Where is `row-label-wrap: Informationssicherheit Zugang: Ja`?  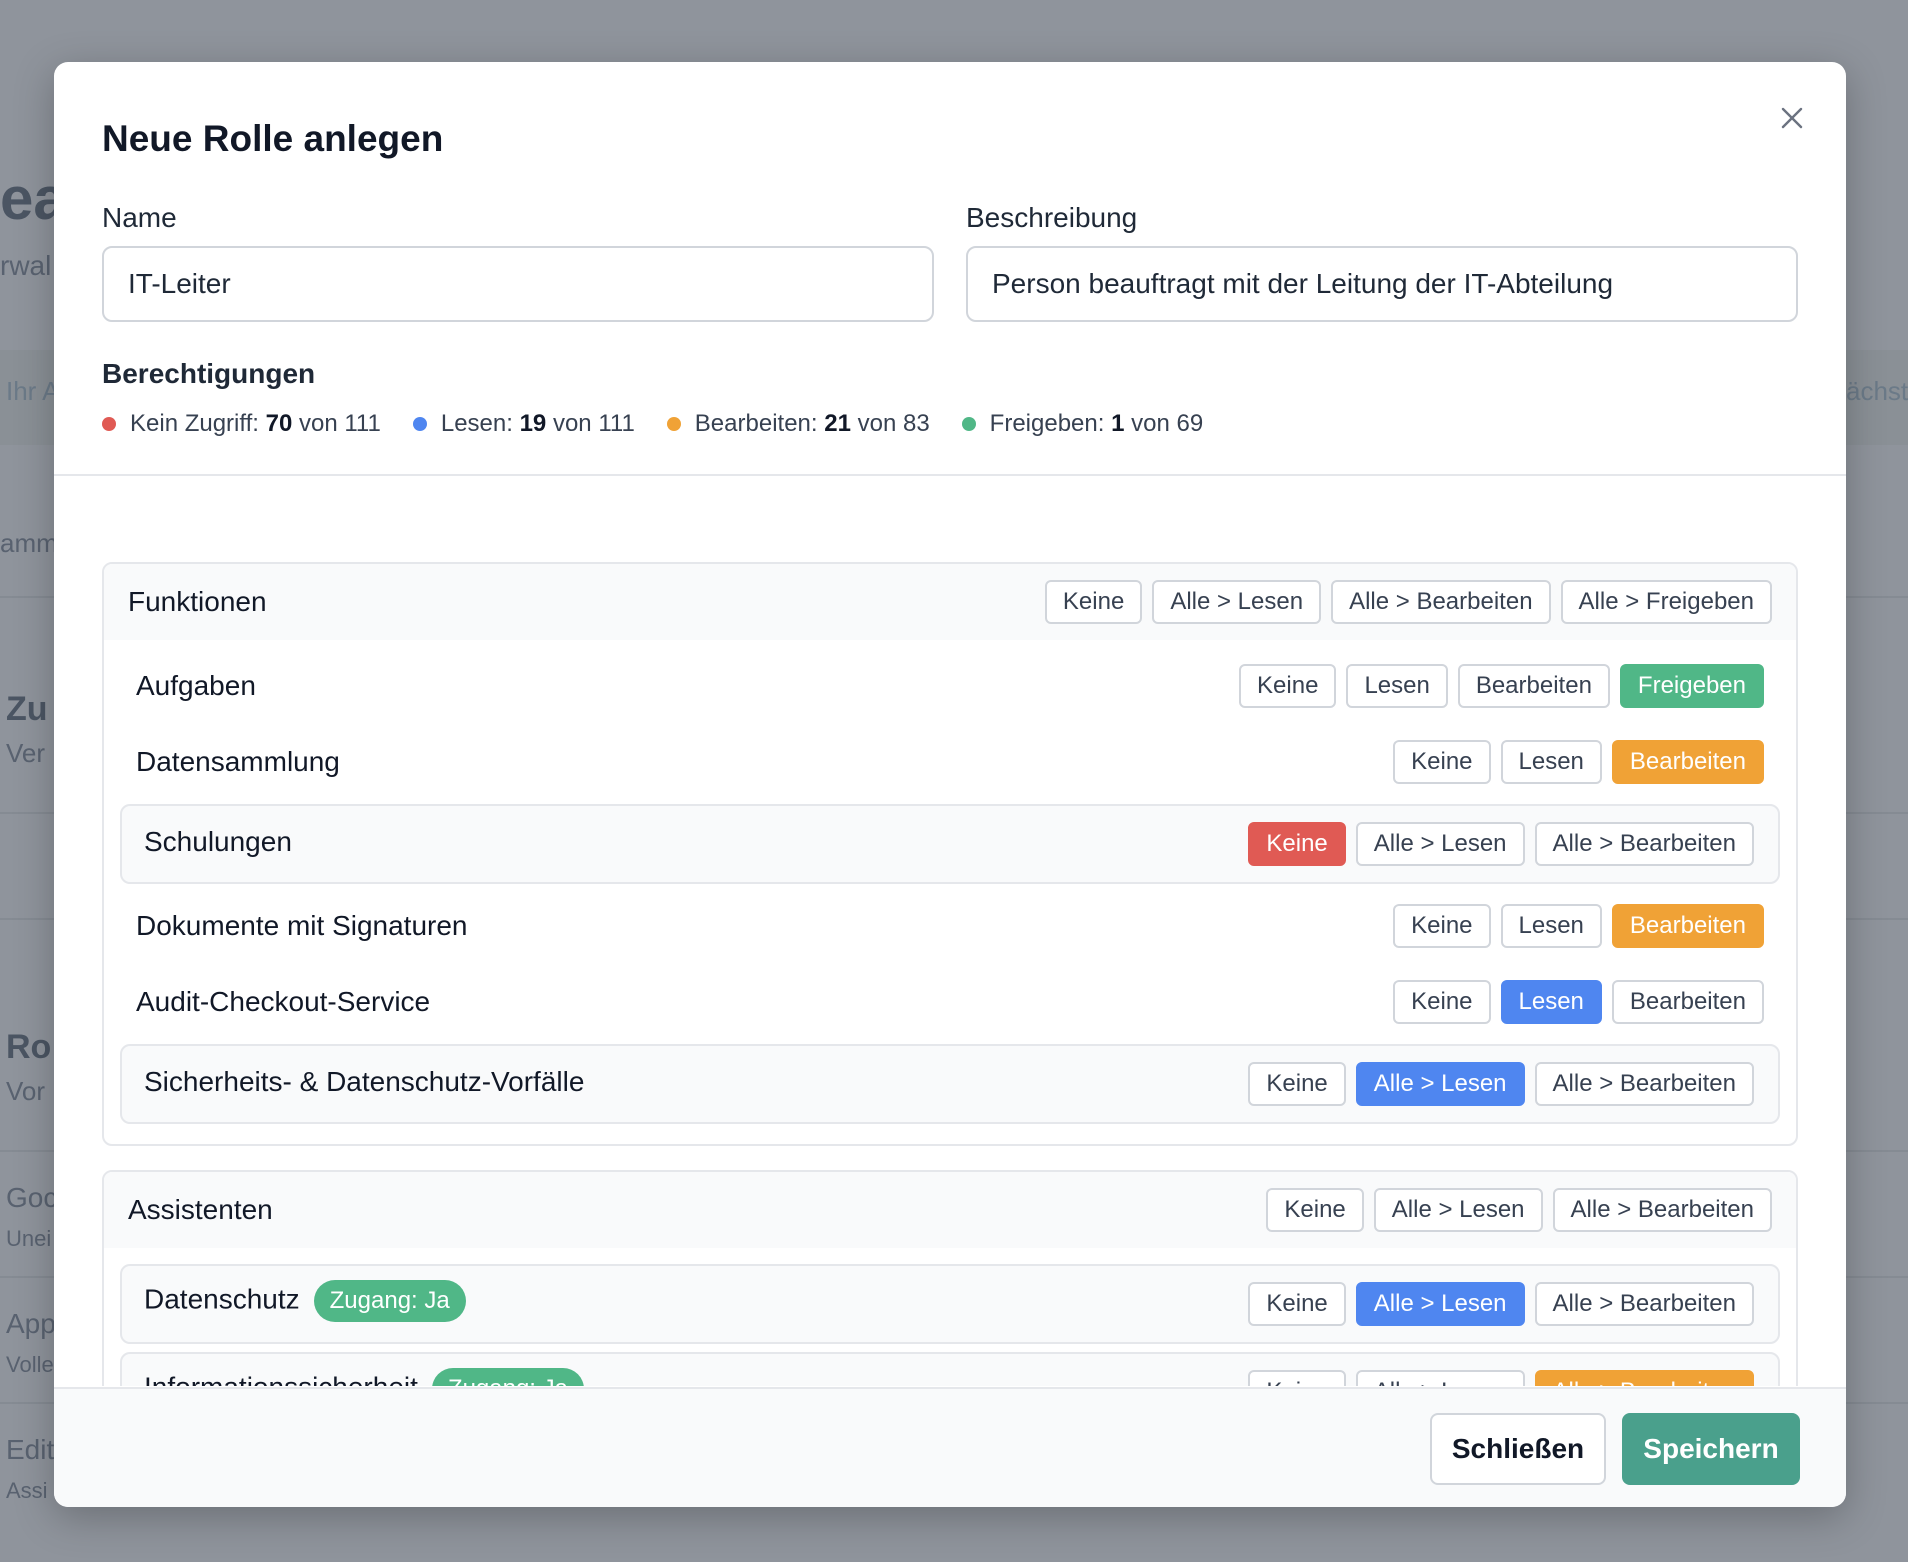 row-label-wrap: Informationssicherheit Zugang: Ja is located at coordinates (364, 1377).